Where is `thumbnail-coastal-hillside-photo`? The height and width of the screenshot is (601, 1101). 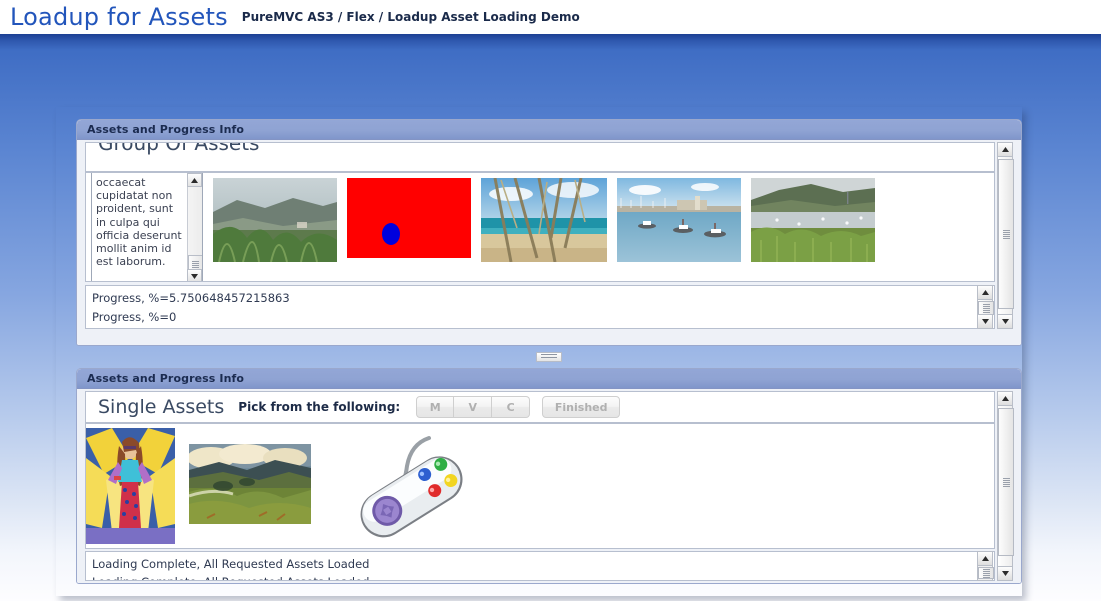 thumbnail-coastal-hillside-photo is located at coordinates (275, 220).